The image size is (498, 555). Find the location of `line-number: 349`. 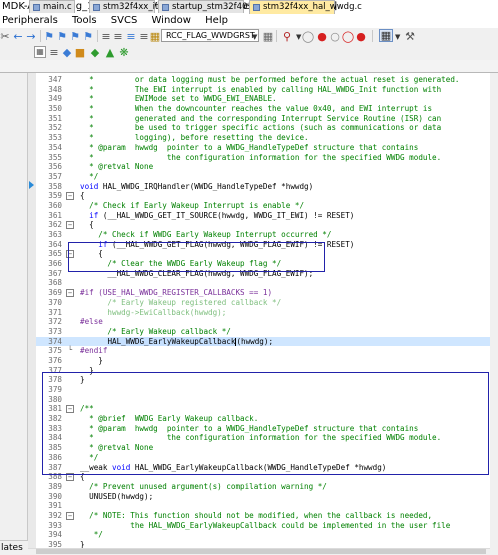

line-number: 349 is located at coordinates (55, 99).